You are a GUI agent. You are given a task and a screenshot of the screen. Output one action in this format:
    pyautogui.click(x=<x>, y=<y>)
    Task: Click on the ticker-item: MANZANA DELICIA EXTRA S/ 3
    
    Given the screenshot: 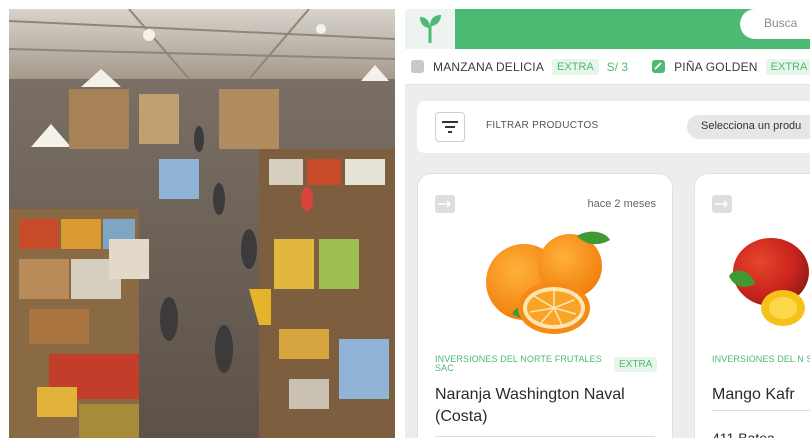 What is the action you would take?
    pyautogui.click(x=517, y=66)
    